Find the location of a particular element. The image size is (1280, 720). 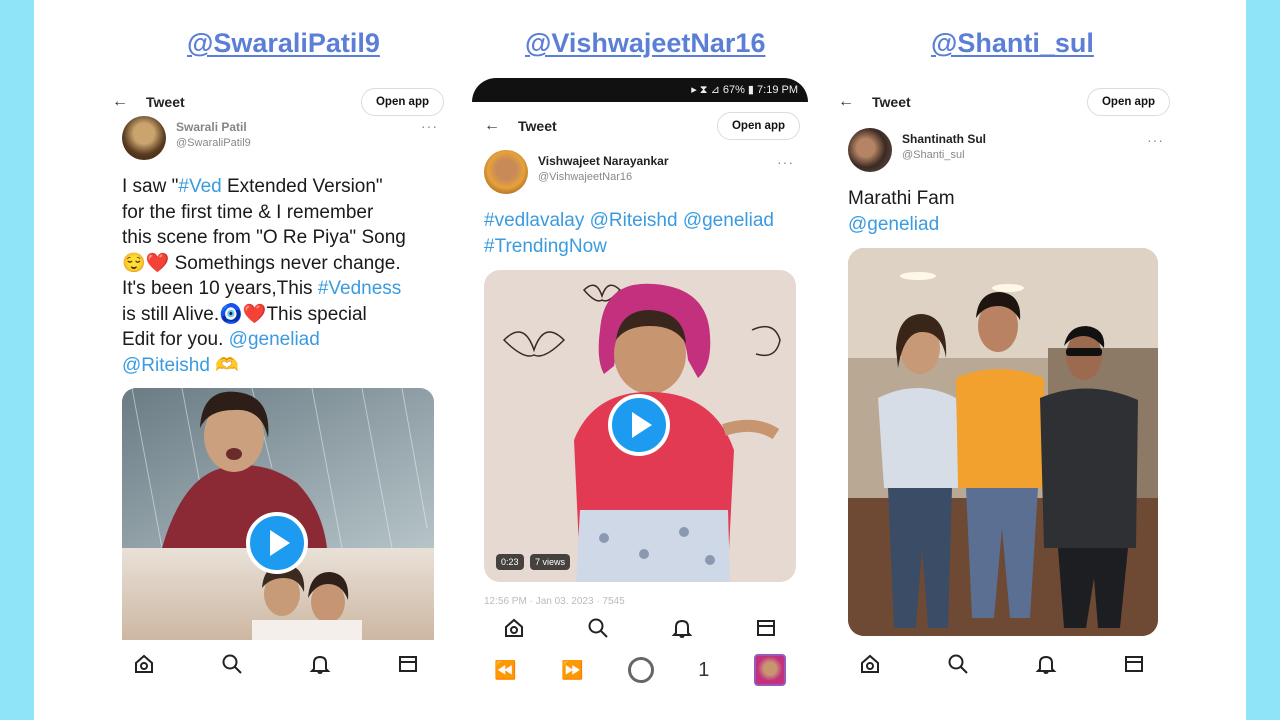

video-views: 7 views is located at coordinates (550, 562).